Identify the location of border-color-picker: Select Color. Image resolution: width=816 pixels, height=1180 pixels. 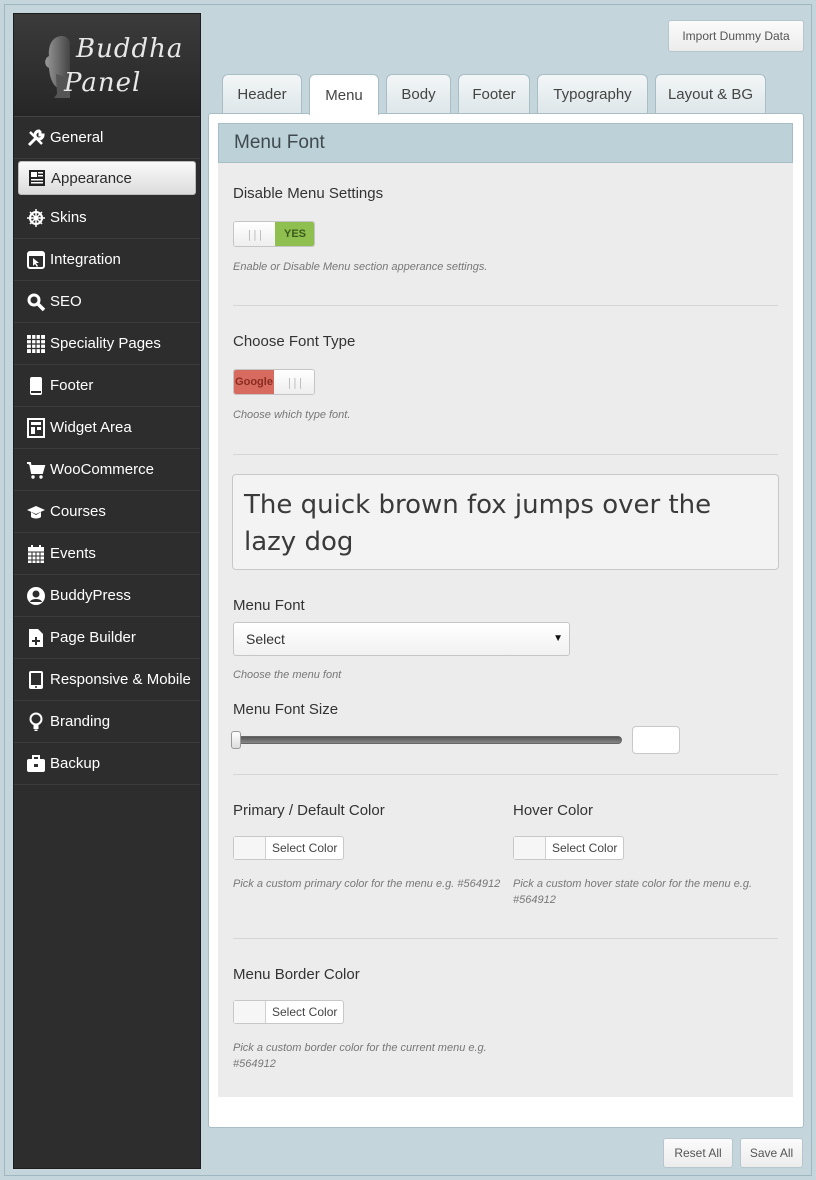
(289, 1012).